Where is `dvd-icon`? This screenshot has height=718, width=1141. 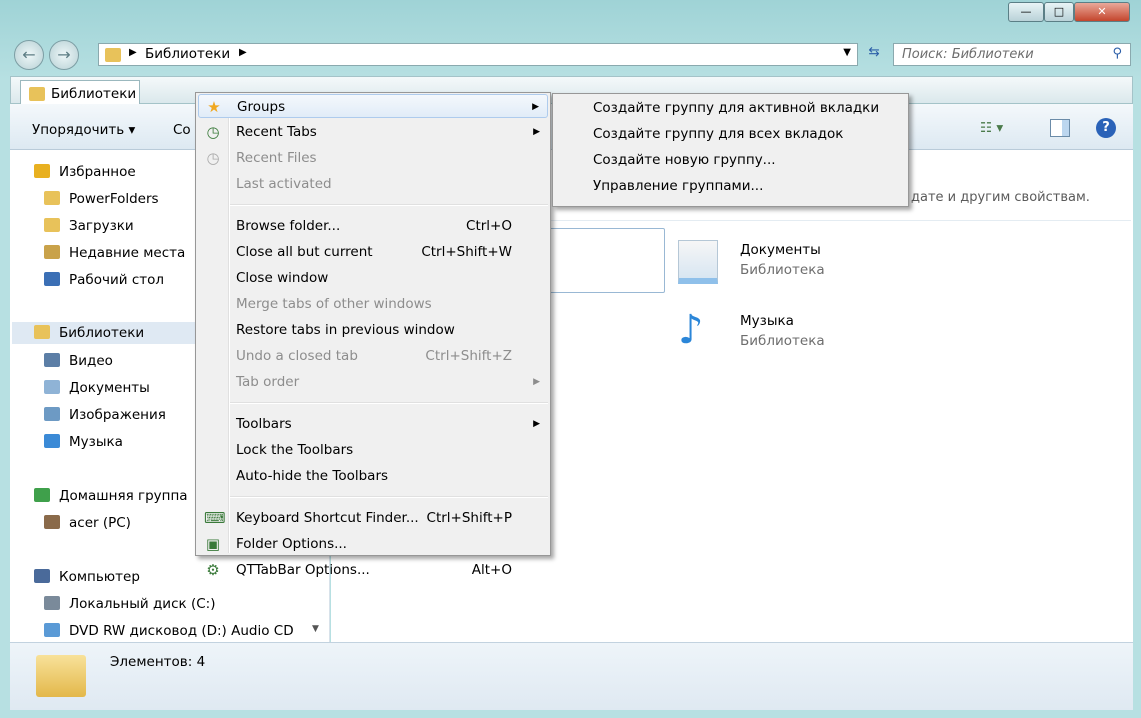 dvd-icon is located at coordinates (52, 630).